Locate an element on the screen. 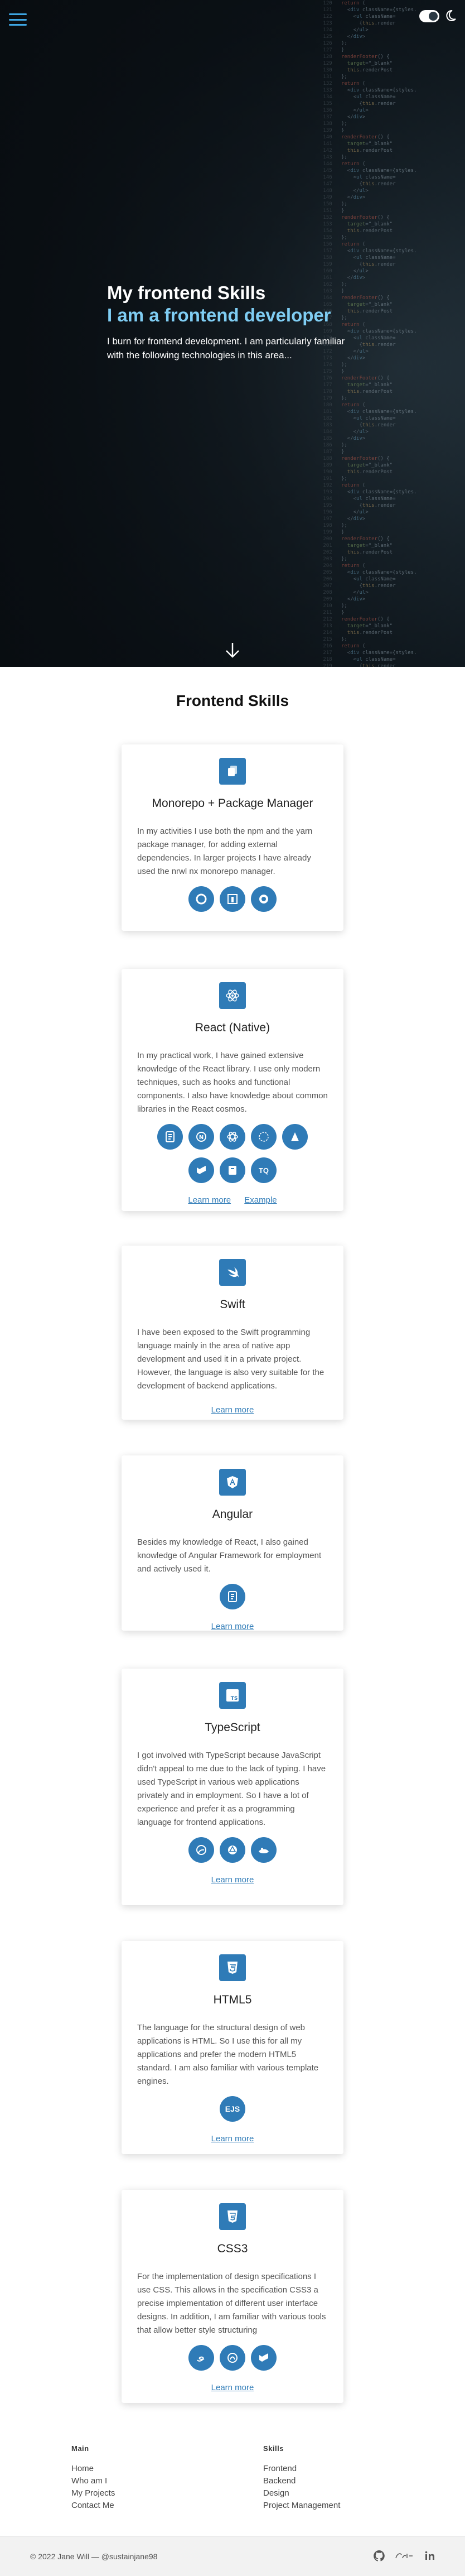 The image size is (465, 2576). footer-link-project-management: Project Management is located at coordinates (301, 2506).